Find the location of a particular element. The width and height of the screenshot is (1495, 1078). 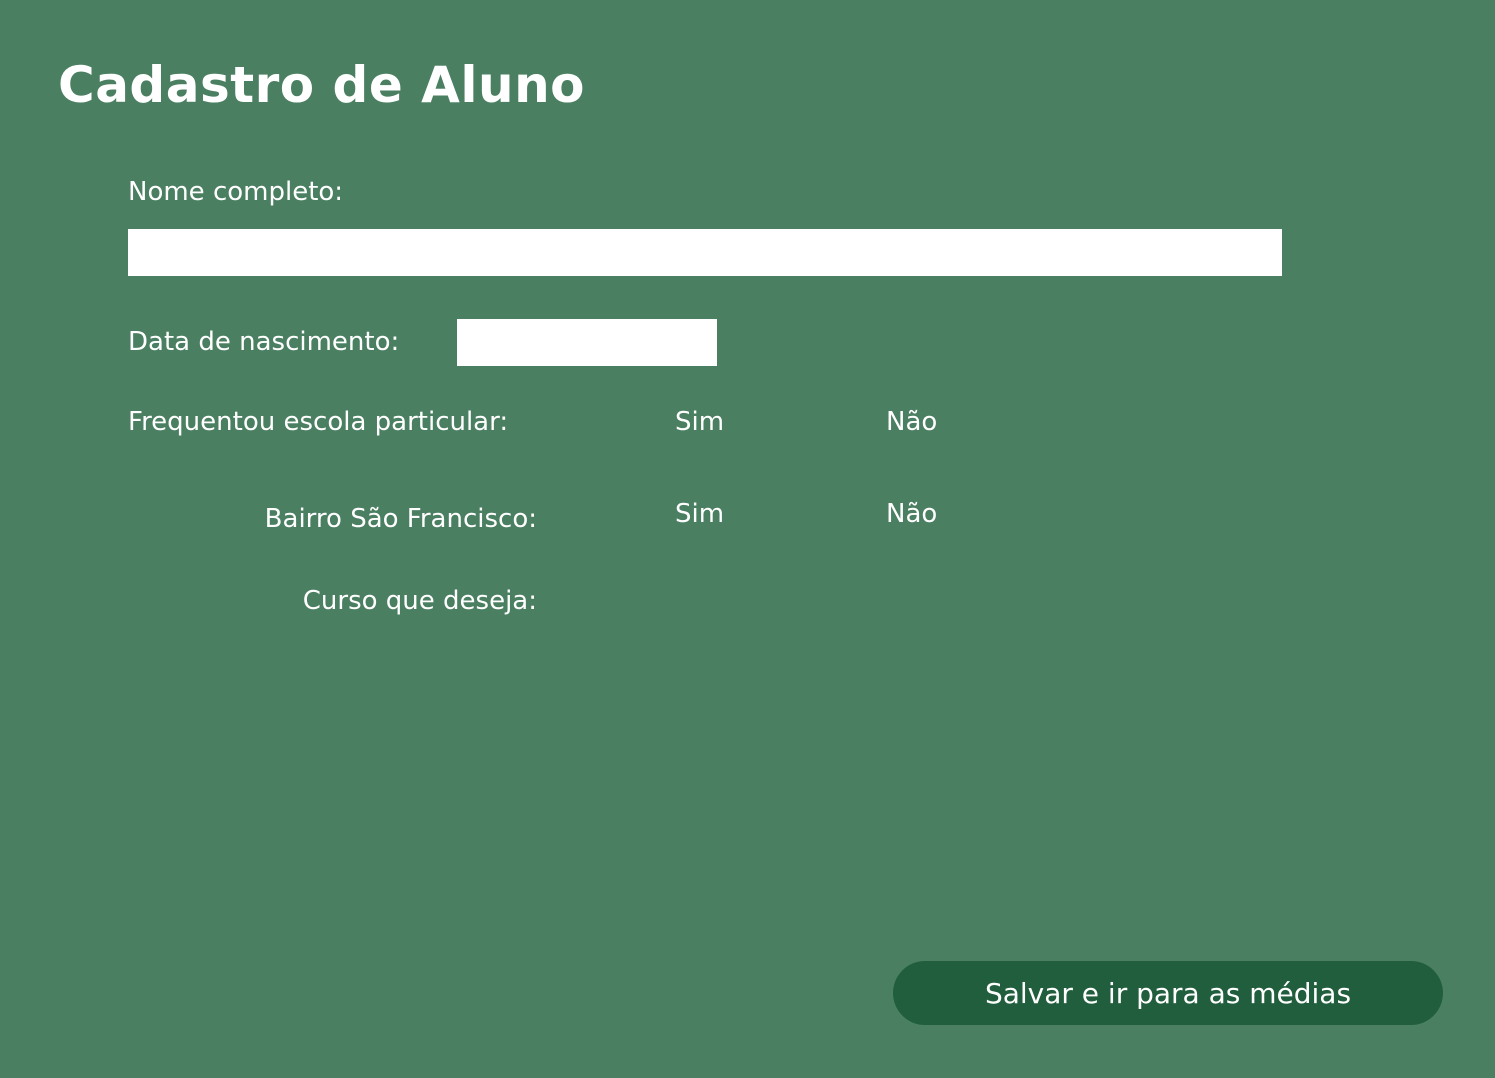

birth-date-input is located at coordinates (587, 342).